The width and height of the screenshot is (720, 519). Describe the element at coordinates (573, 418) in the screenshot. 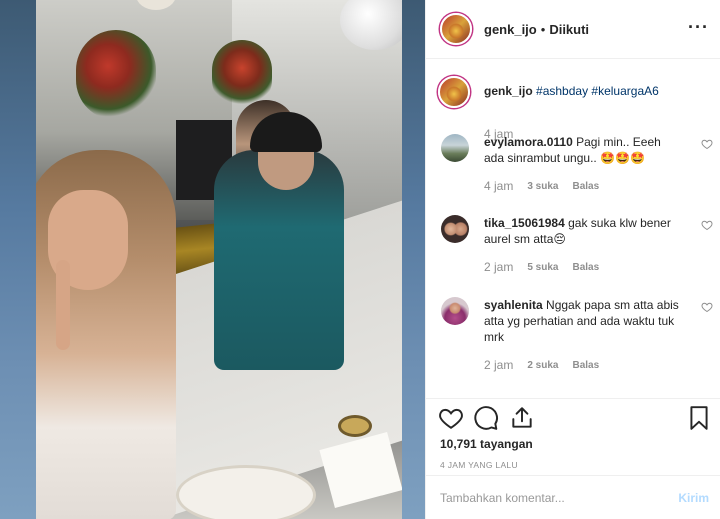

I see `post-actions` at that location.